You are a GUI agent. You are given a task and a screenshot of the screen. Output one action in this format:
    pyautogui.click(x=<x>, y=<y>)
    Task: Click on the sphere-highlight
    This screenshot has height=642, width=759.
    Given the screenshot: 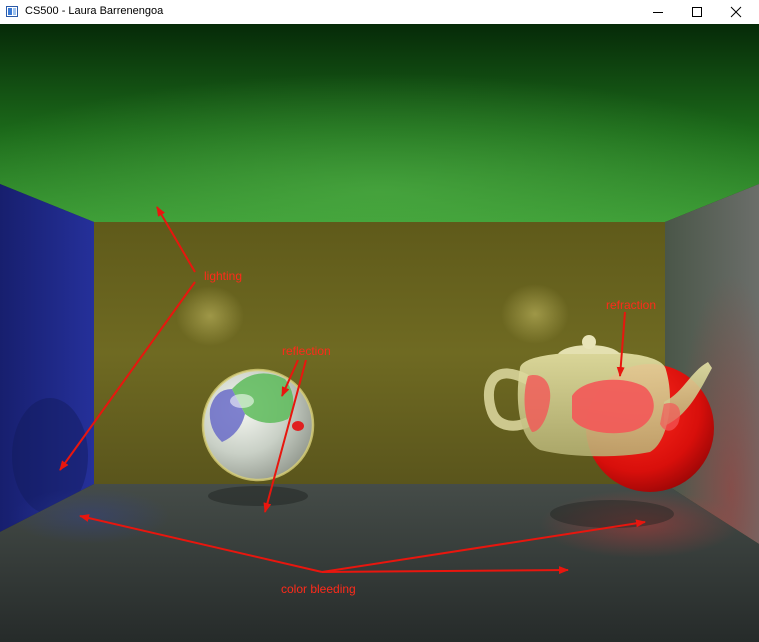 What is the action you would take?
    pyautogui.click(x=242, y=401)
    